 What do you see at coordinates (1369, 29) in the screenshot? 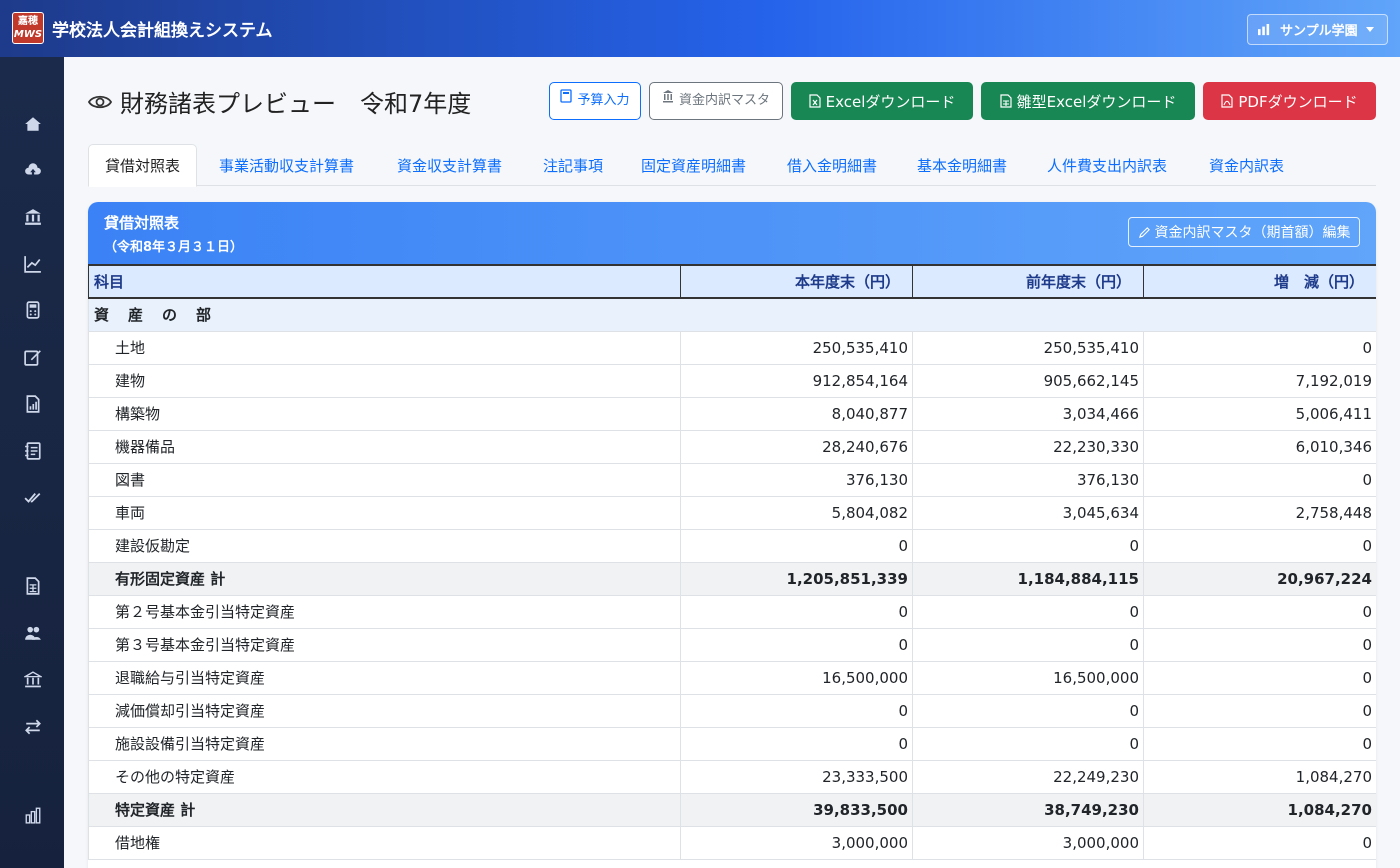
I see `chevron-down-icon` at bounding box center [1369, 29].